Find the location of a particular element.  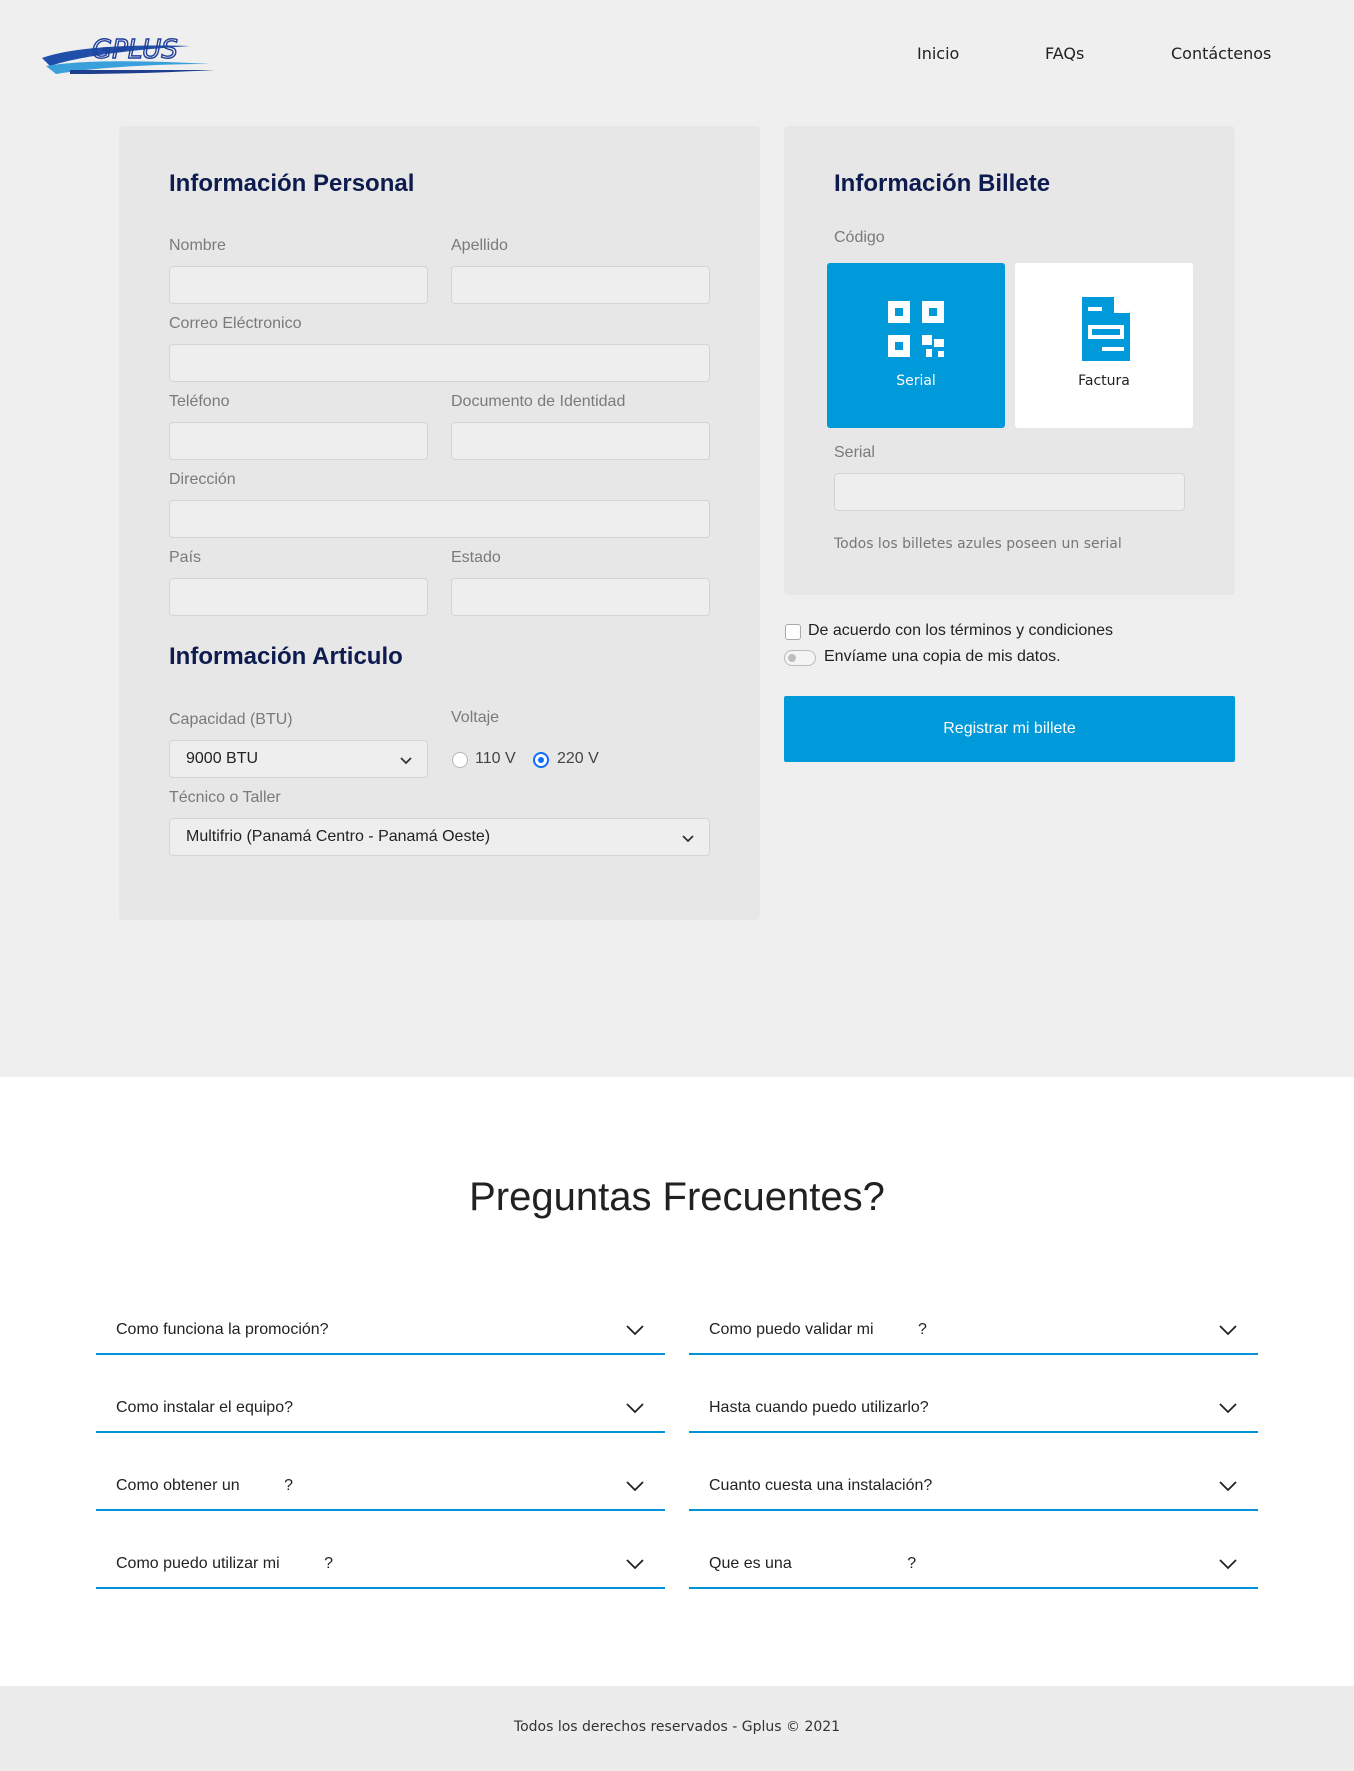

tecnico-label: Técnico o Taller is located at coordinates (225, 797).